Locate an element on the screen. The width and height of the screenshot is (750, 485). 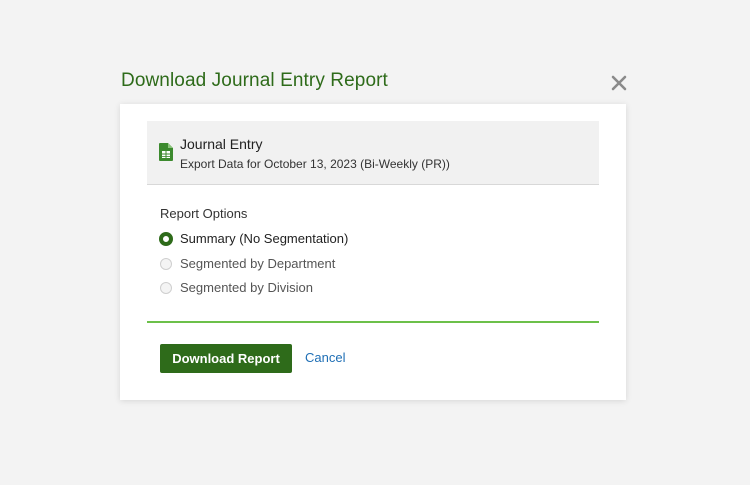
radio-option-division: Segmented by Division is located at coordinates (236, 287).